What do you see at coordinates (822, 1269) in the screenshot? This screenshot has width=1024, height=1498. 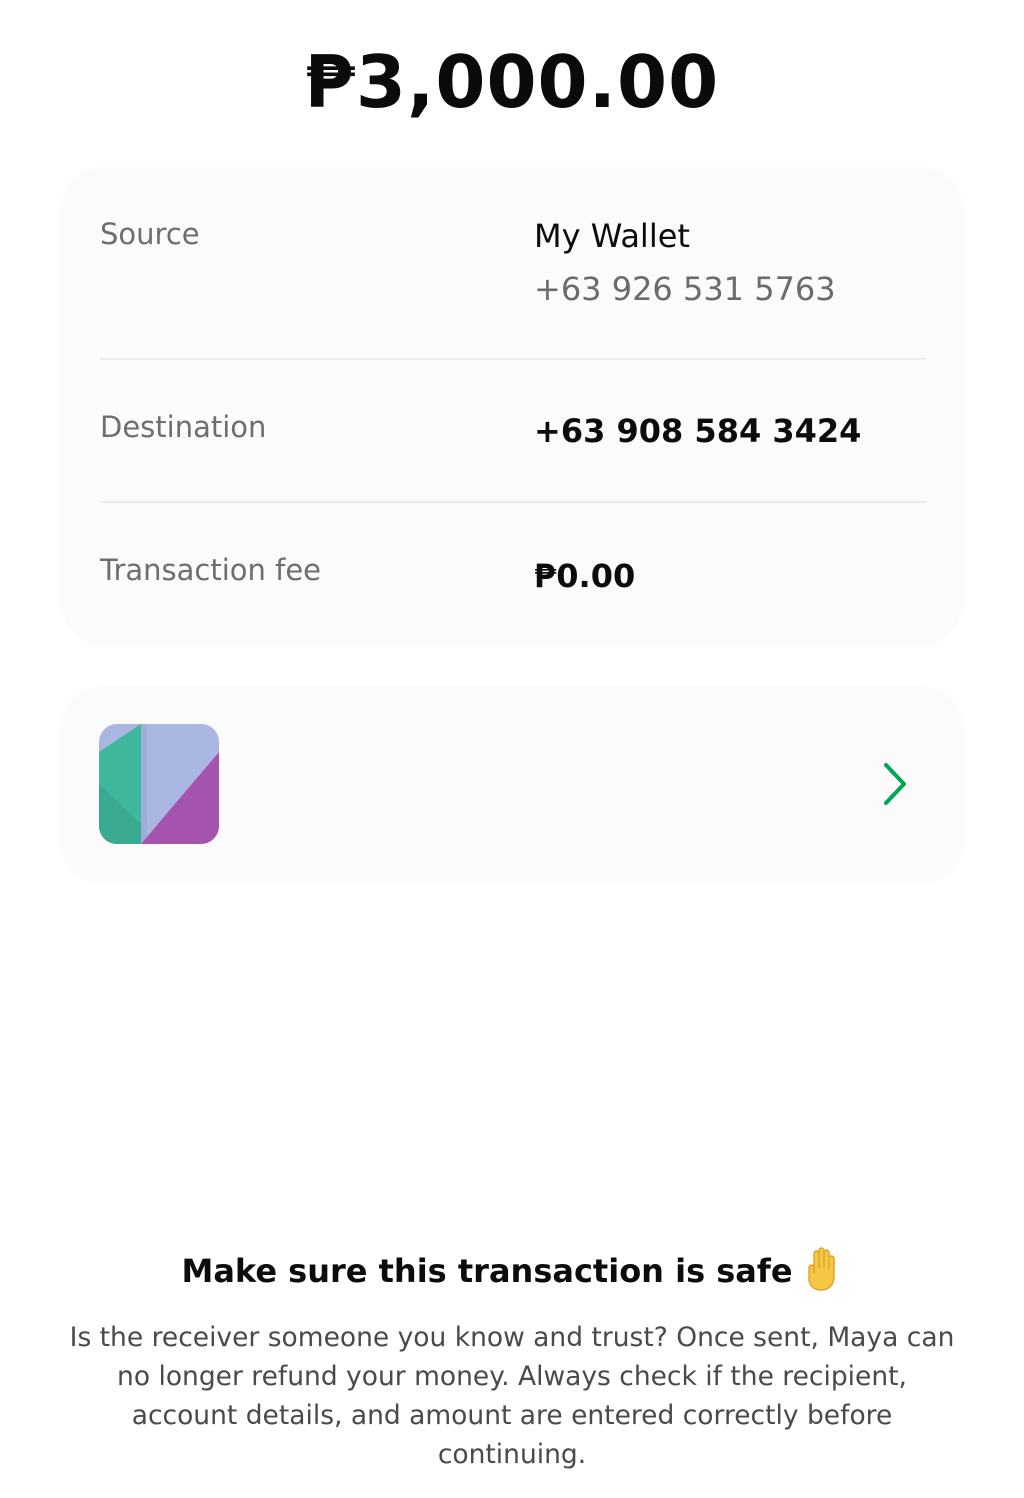 I see `raised-hand-icon` at bounding box center [822, 1269].